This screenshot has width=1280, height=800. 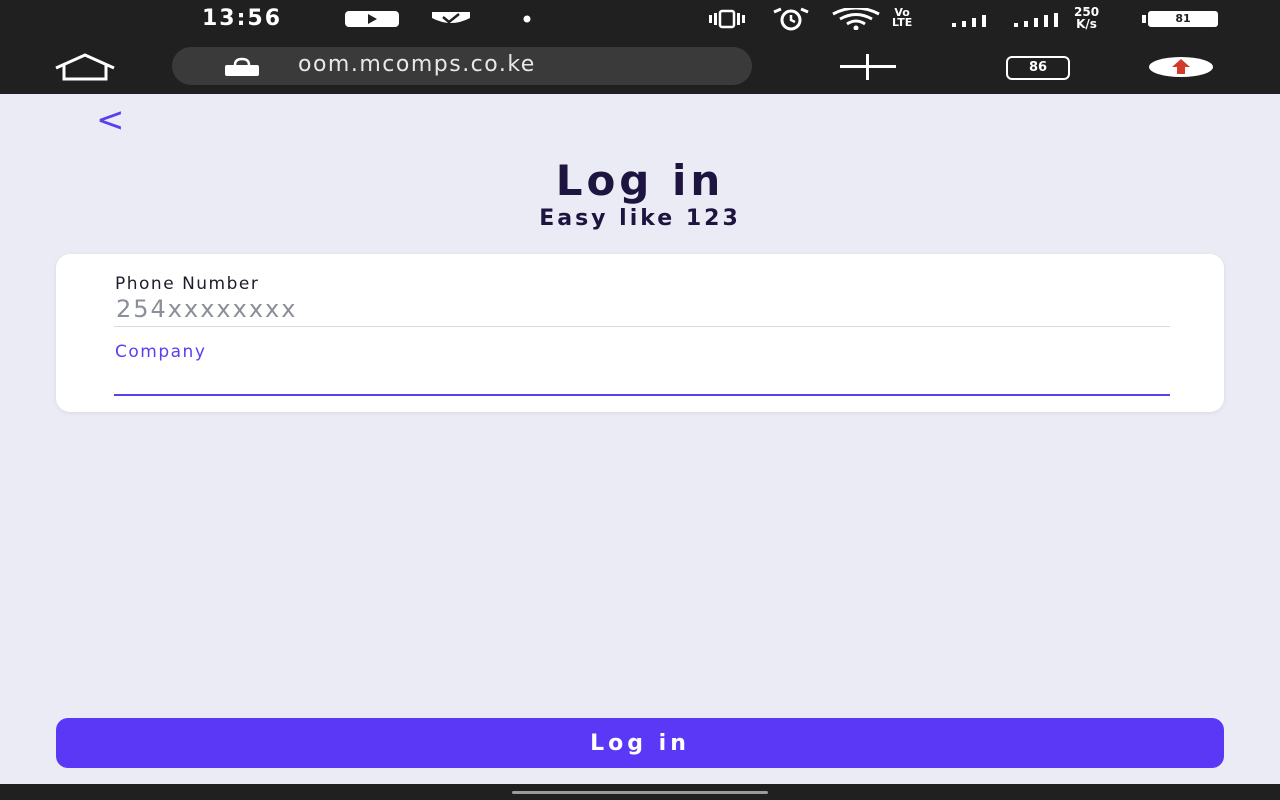 I want to click on page-title: Log in, so click(x=640, y=180).